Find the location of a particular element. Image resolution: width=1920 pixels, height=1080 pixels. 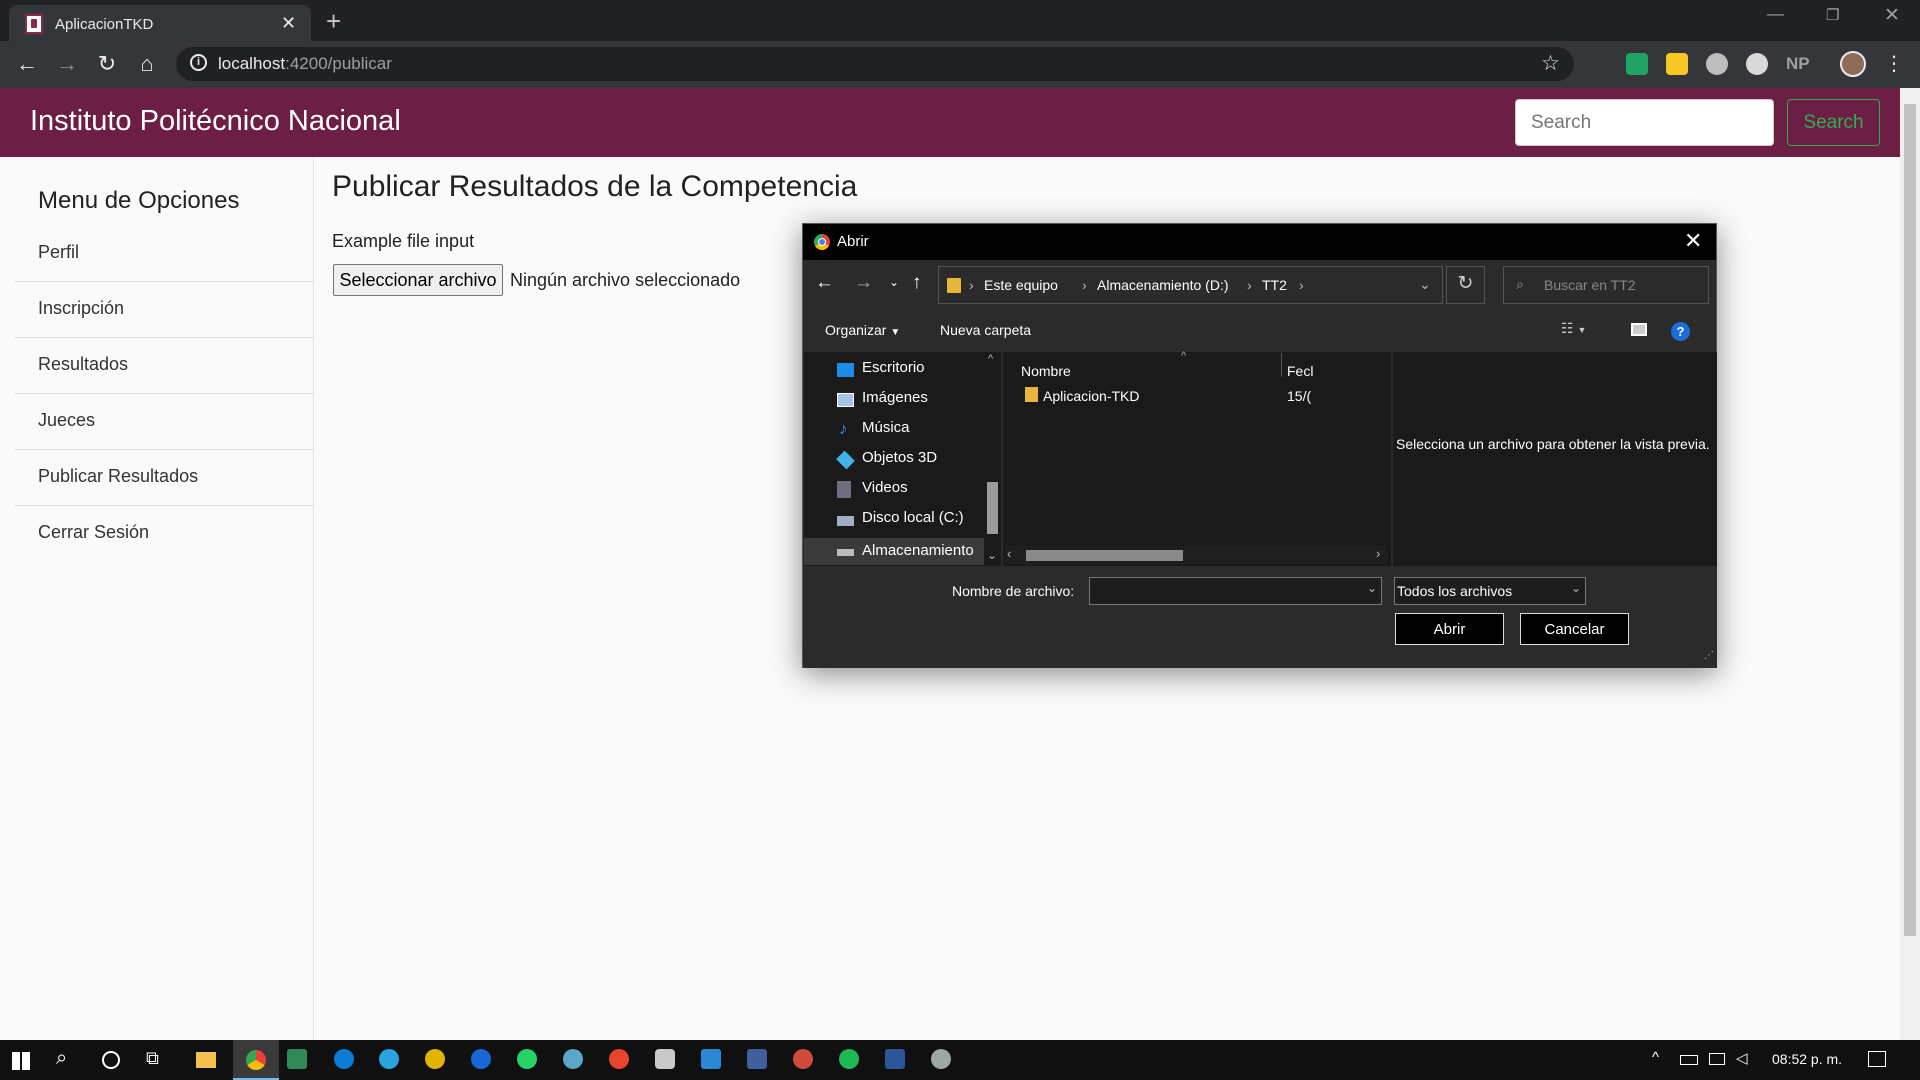

edge-icon is located at coordinates (344, 1059).